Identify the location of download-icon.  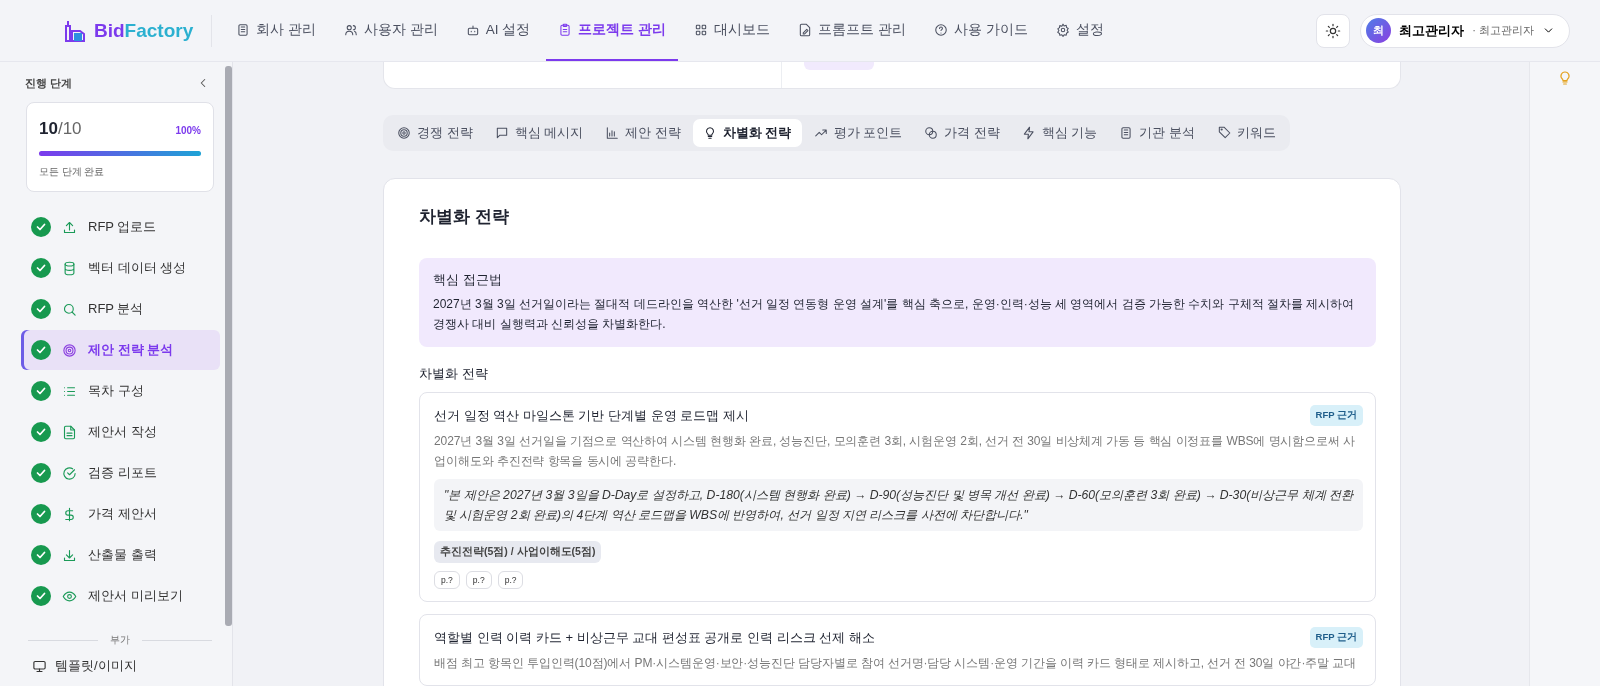
(69, 555).